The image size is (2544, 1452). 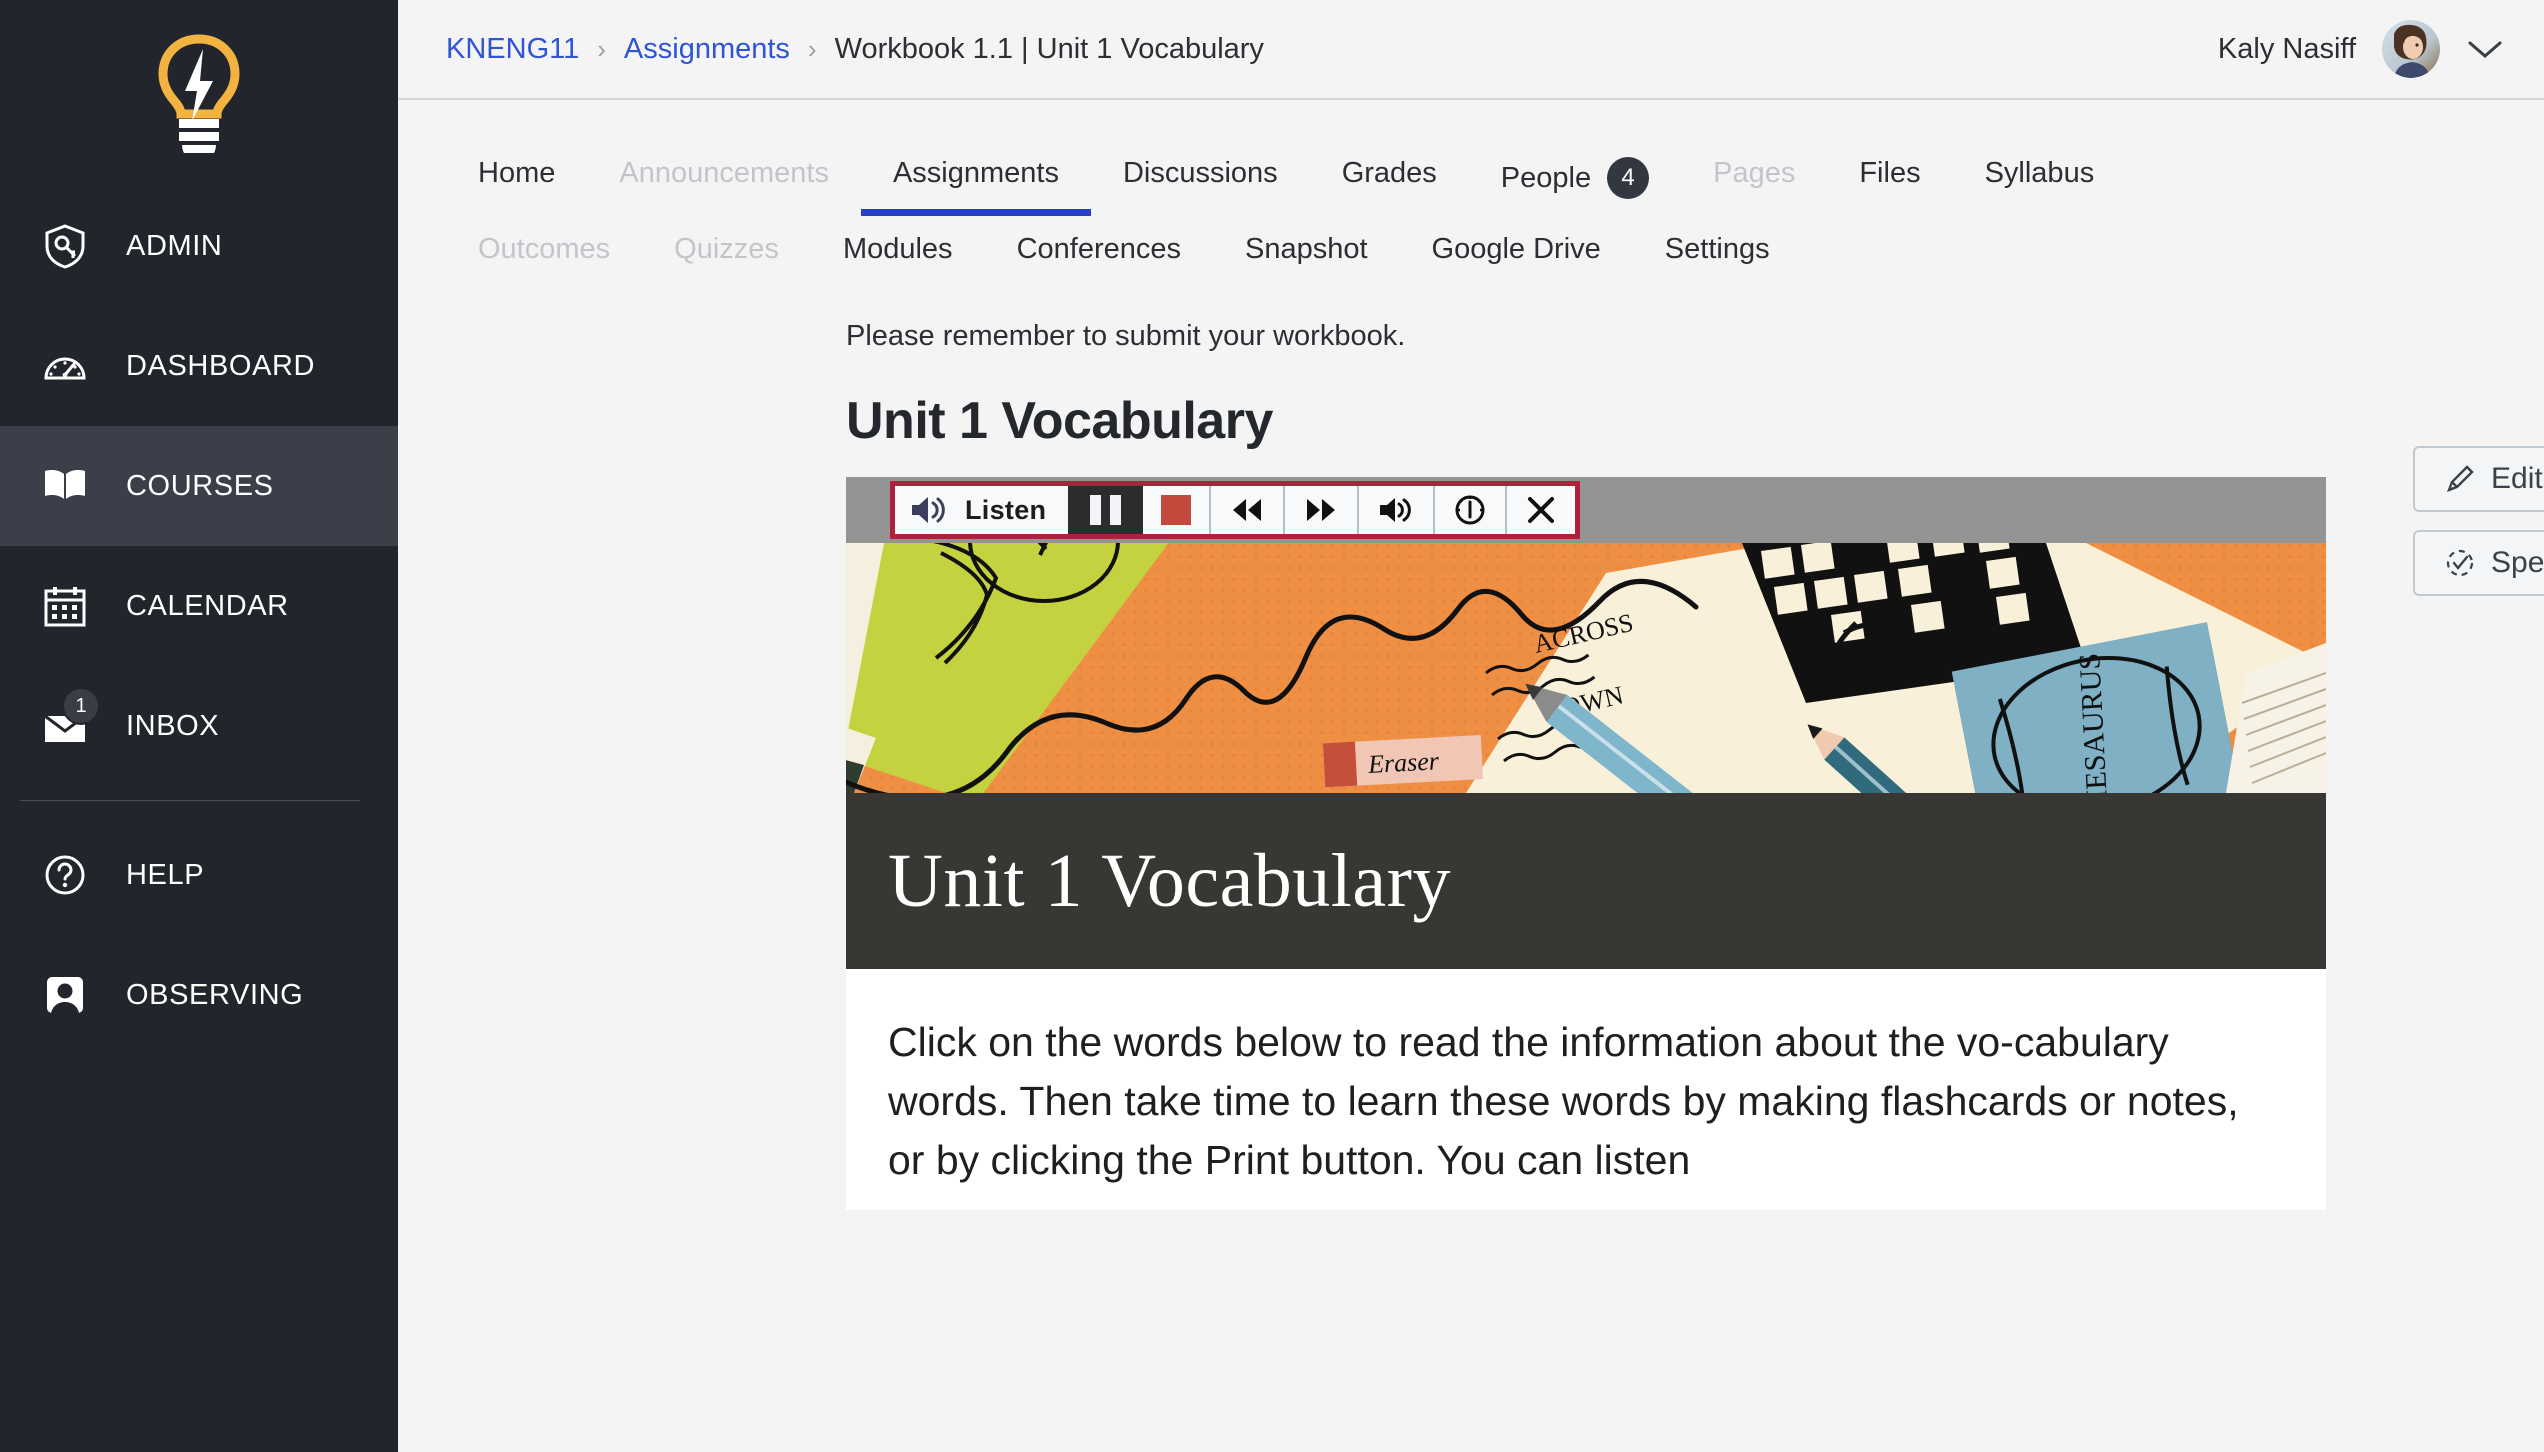 I want to click on envelope-icon: 1, so click(x=69, y=720).